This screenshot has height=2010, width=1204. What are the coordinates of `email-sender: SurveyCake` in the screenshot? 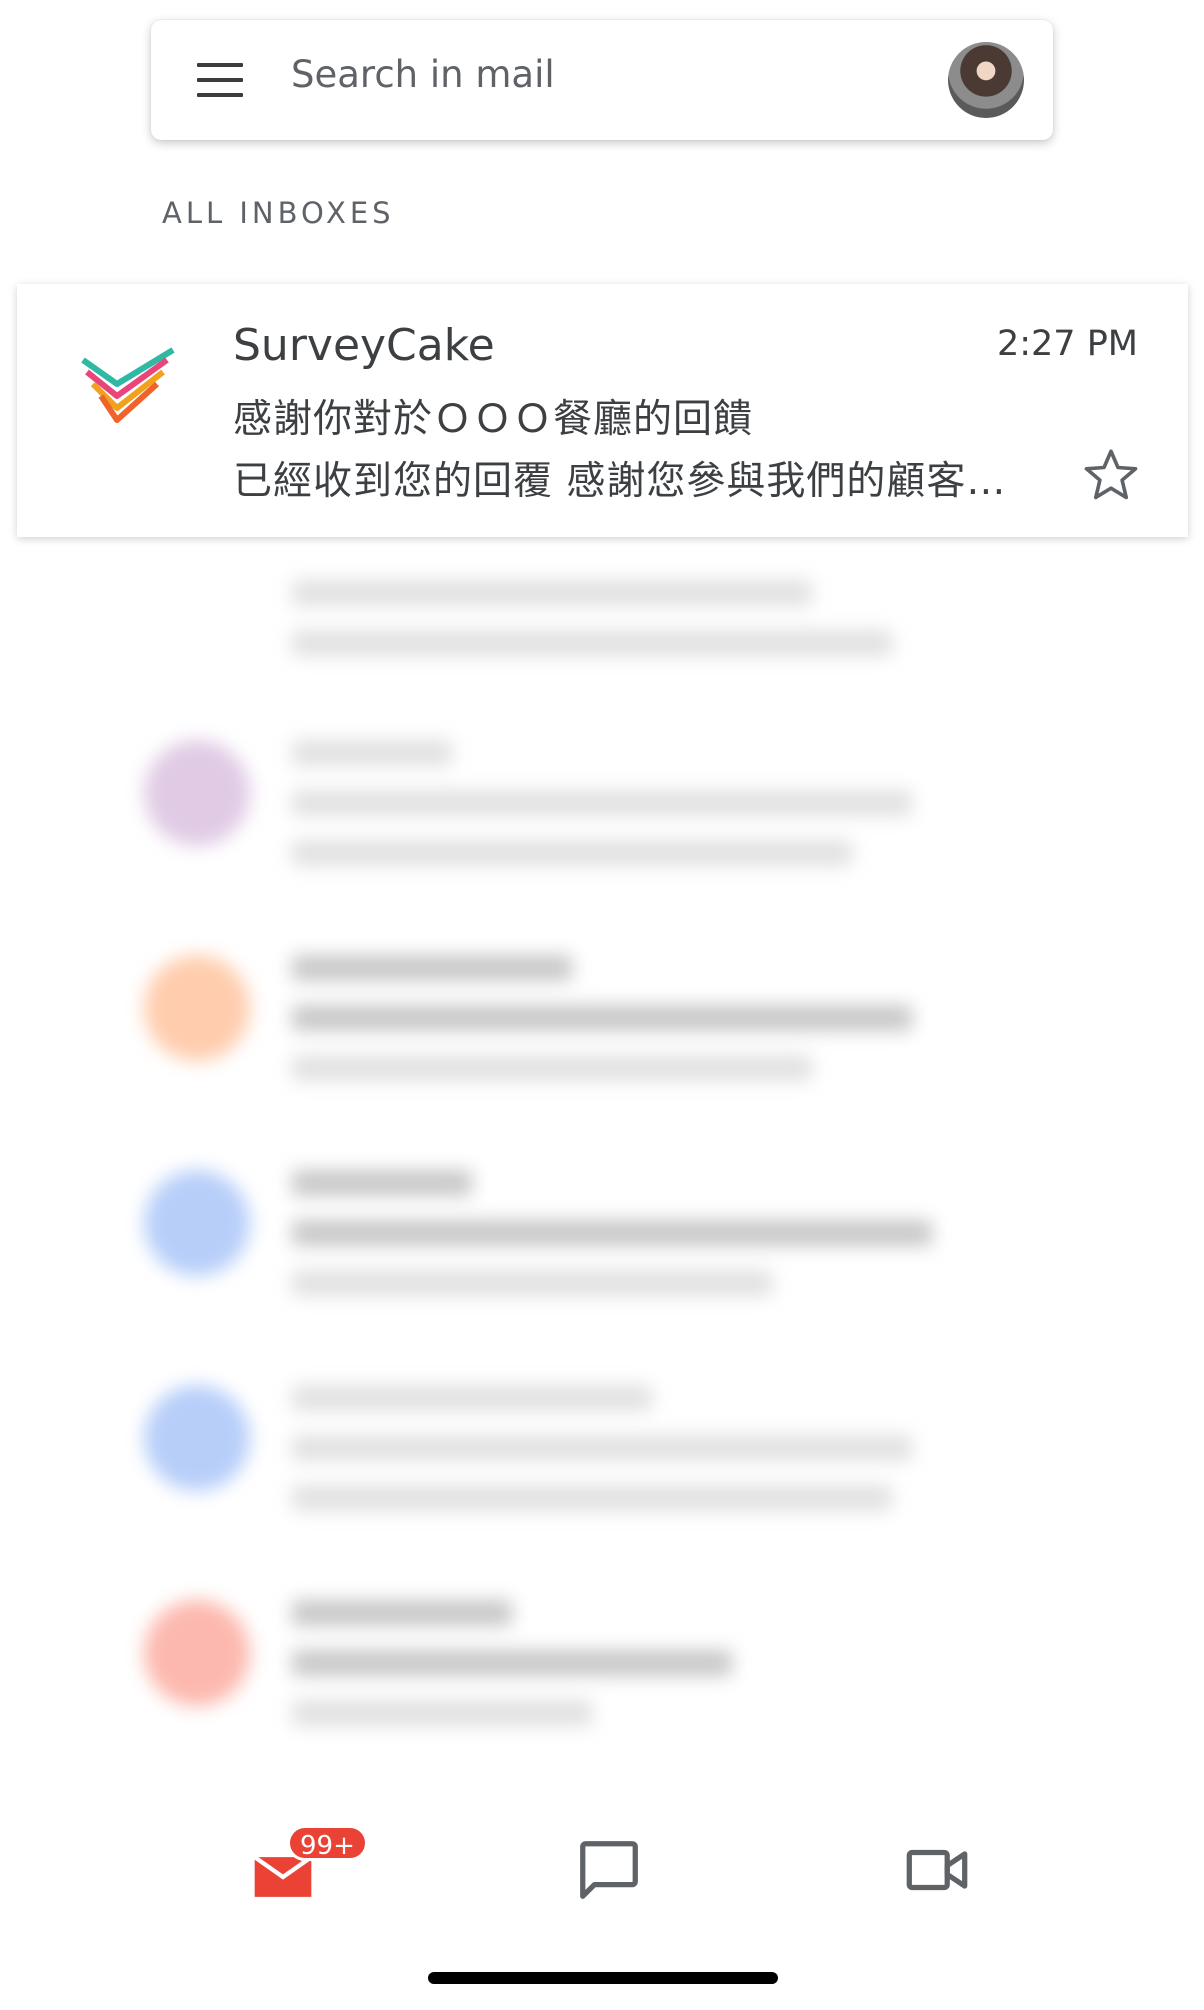 It's located at (364, 345).